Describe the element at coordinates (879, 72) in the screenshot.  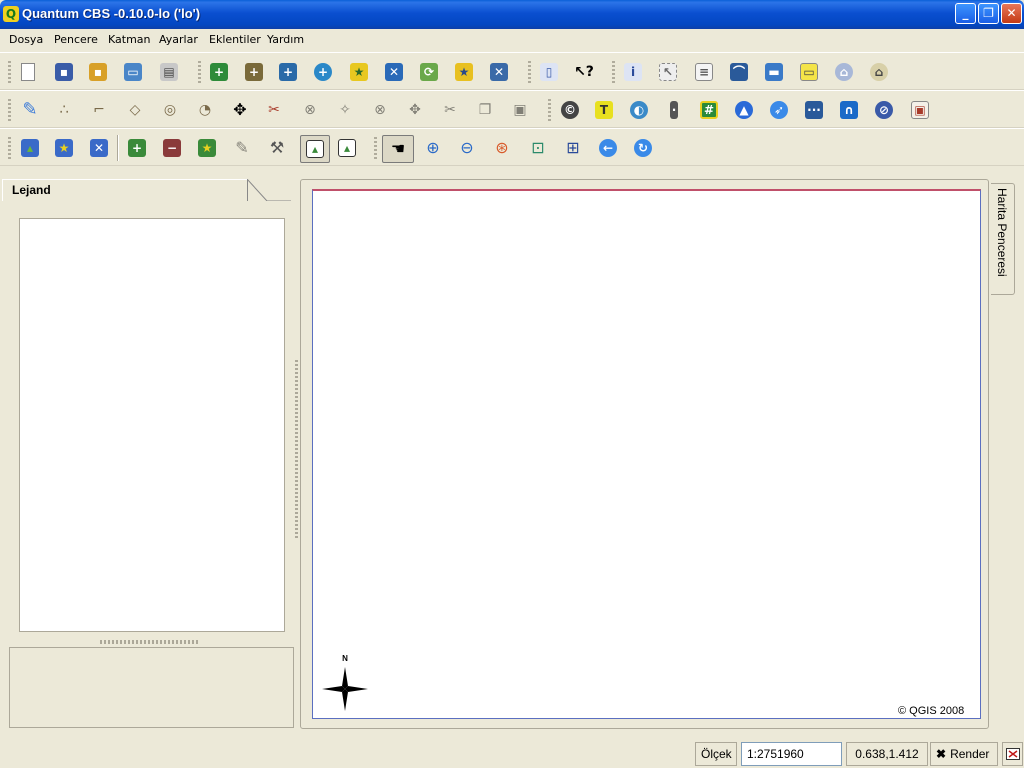
I see `new-bookmark-icon: ⌂` at that location.